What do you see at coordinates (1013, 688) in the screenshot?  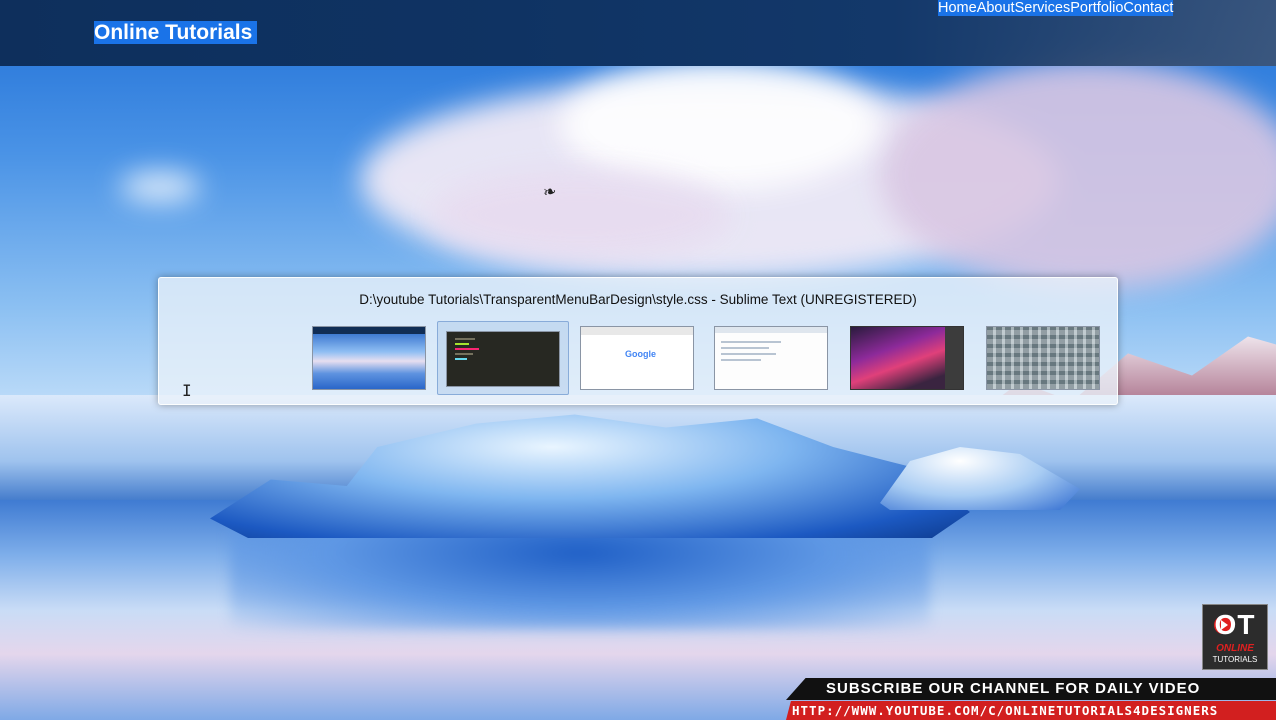 I see `subscribe-text: SUBSCRIBE OUR CHANNEL FOR DAILY VIDEO` at bounding box center [1013, 688].